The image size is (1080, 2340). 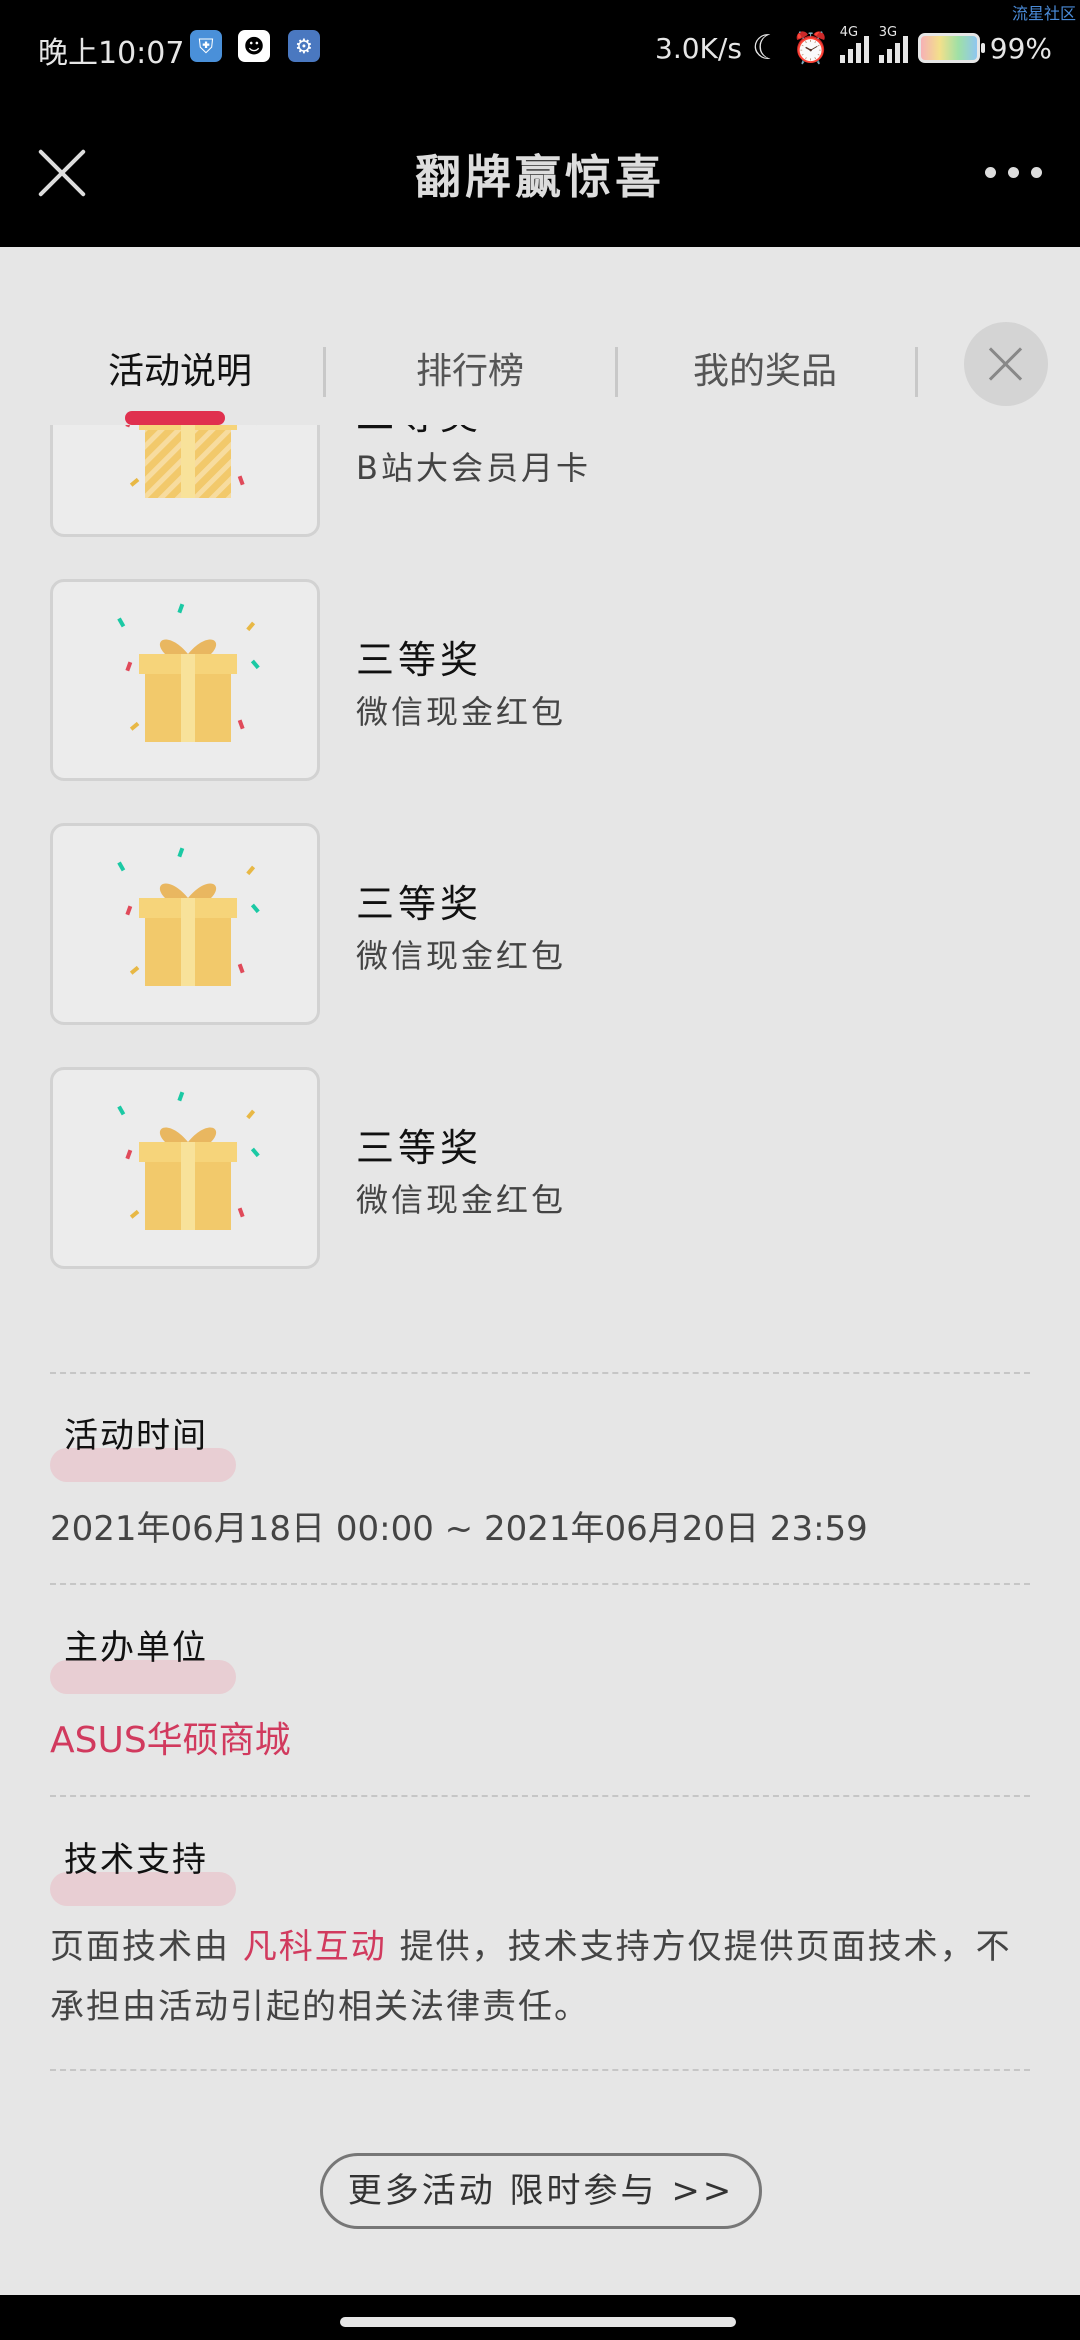 I want to click on home-bar, so click(x=540, y=2317).